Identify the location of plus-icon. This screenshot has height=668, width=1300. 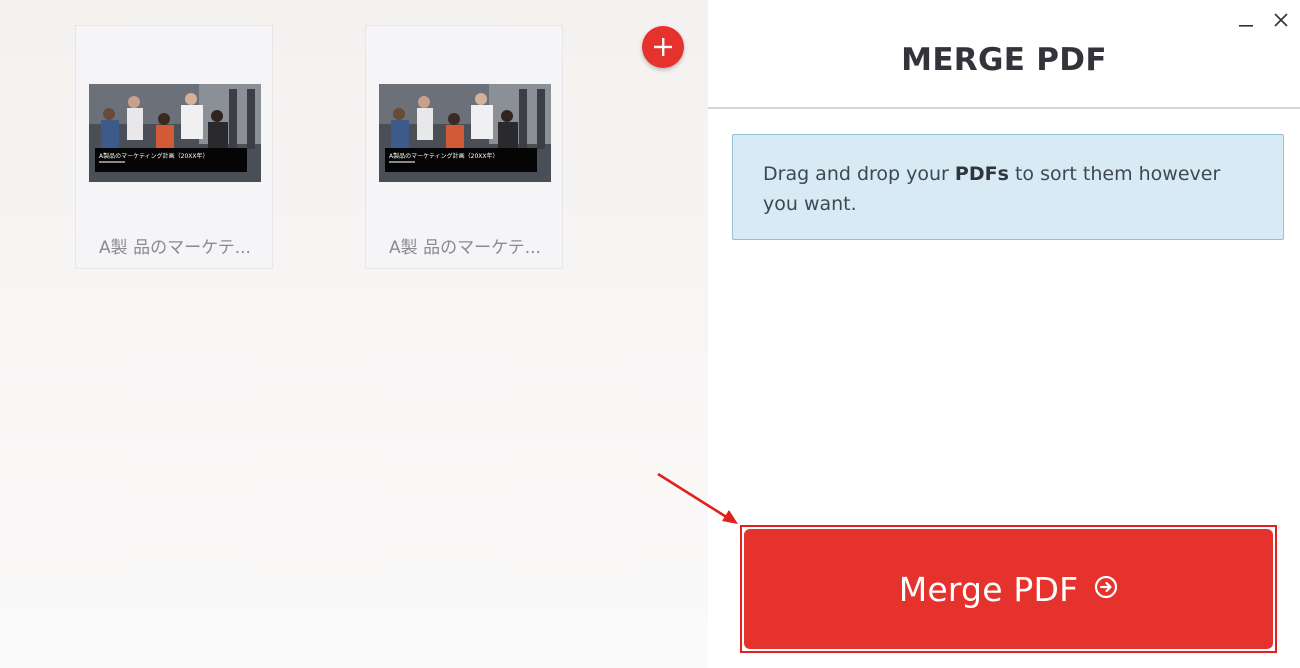
(663, 47).